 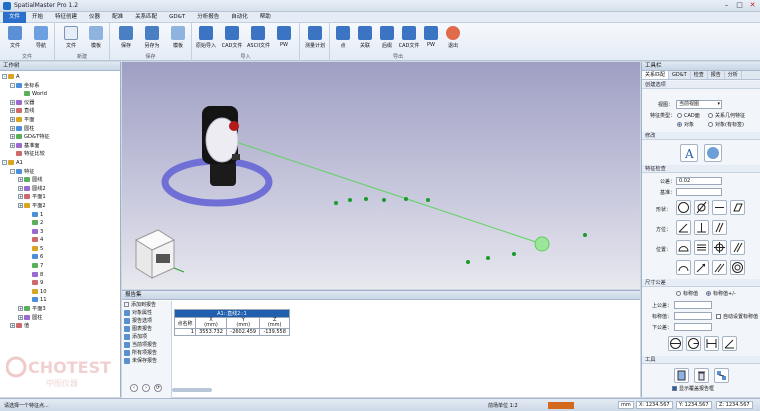 I want to click on next-icon: ›, so click(x=146, y=388).